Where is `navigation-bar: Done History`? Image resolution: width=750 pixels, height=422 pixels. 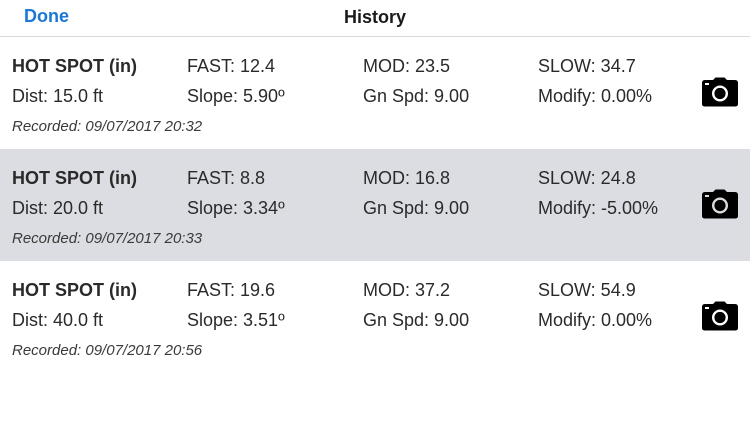
navigation-bar: Done History is located at coordinates (375, 18).